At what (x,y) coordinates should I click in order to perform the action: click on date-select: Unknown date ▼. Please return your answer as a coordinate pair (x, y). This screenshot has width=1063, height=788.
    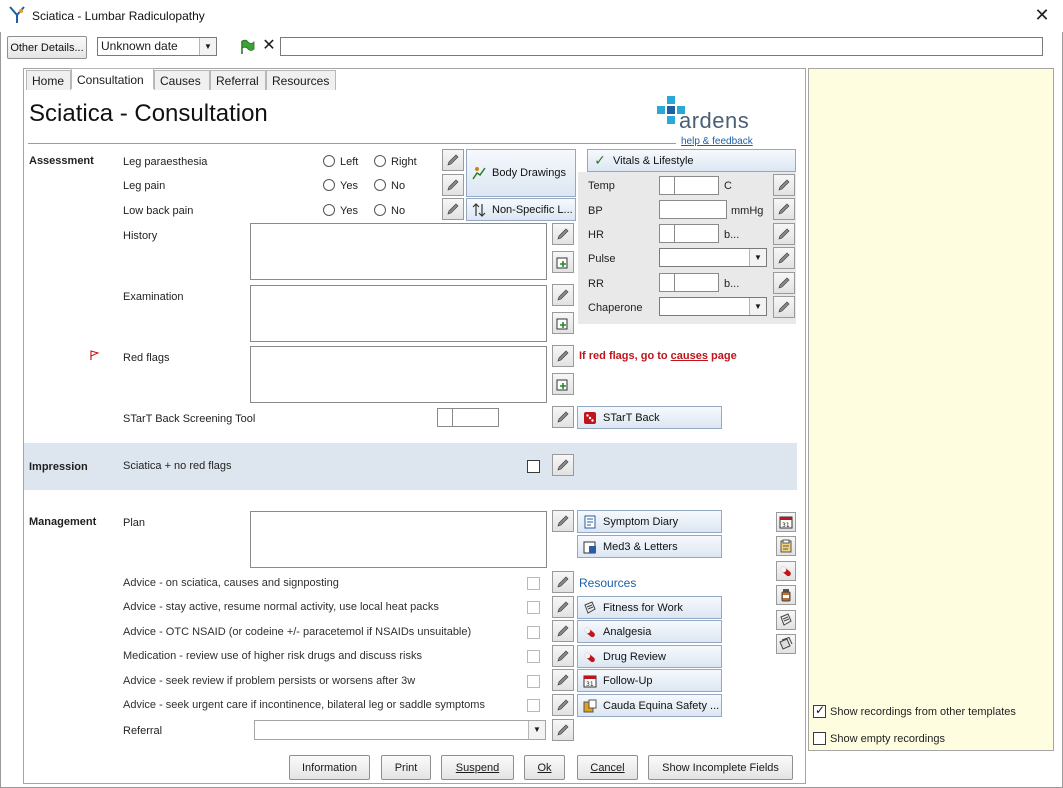
    Looking at the image, I should click on (157, 46).